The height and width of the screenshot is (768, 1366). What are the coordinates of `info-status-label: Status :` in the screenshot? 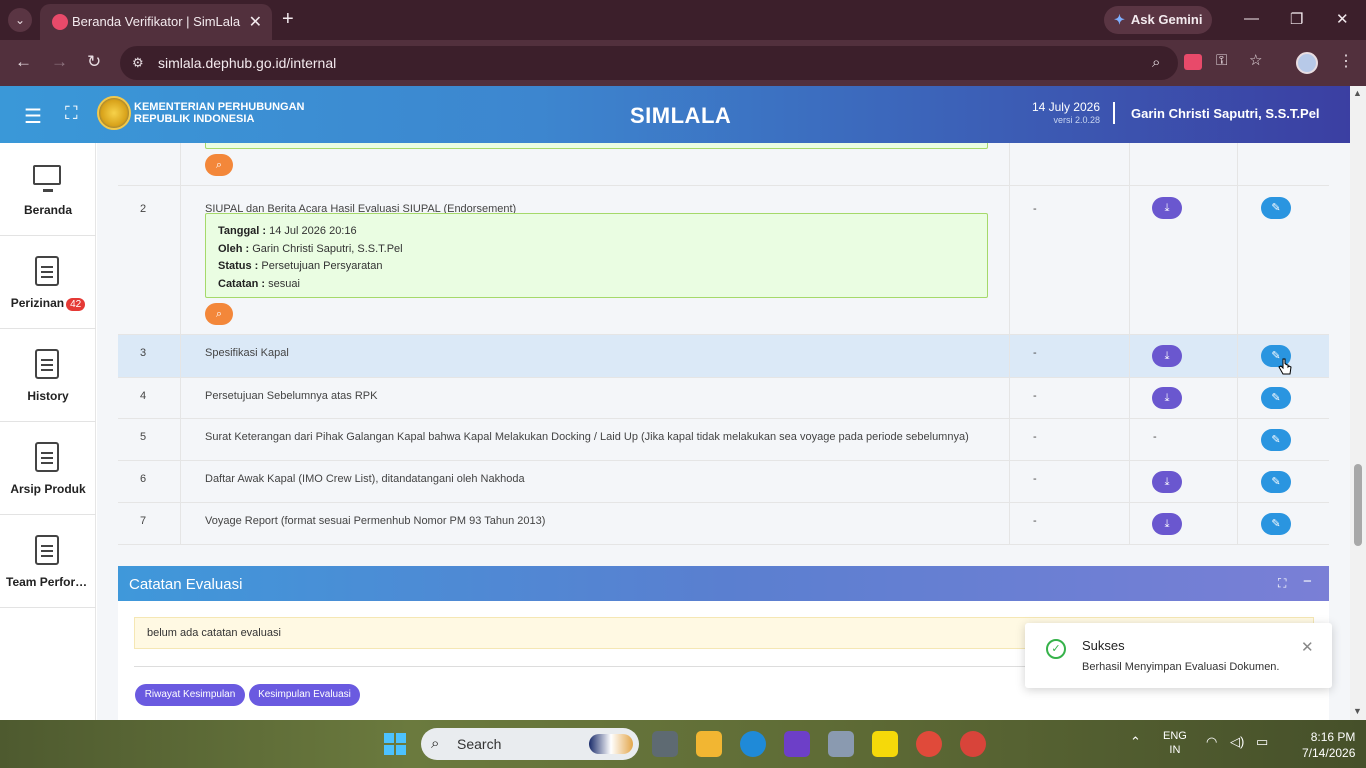 It's located at (238, 266).